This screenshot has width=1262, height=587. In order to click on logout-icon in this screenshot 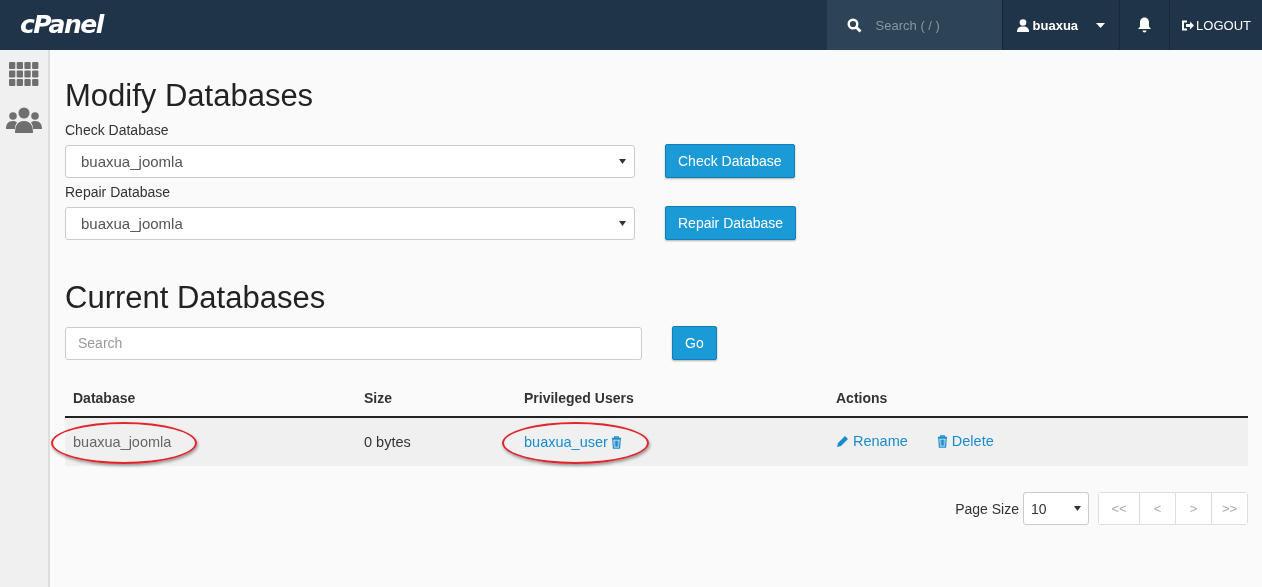, I will do `click(1188, 25)`.